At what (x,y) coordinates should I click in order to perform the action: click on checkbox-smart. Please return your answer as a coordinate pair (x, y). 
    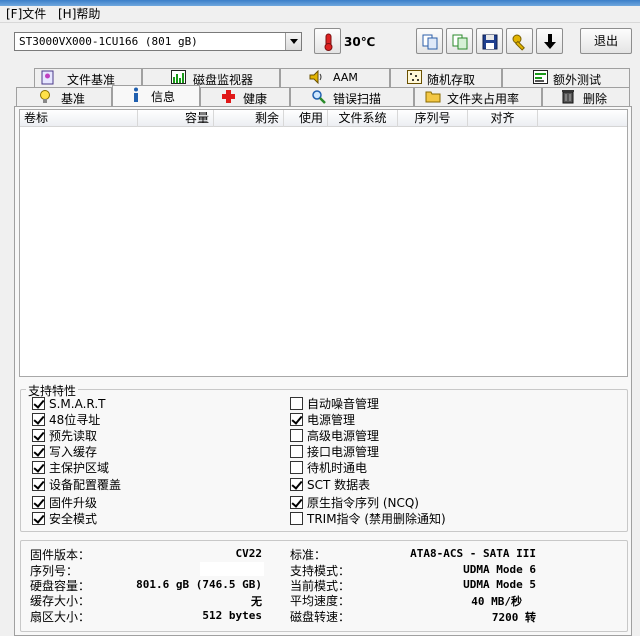
    Looking at the image, I should click on (38, 403).